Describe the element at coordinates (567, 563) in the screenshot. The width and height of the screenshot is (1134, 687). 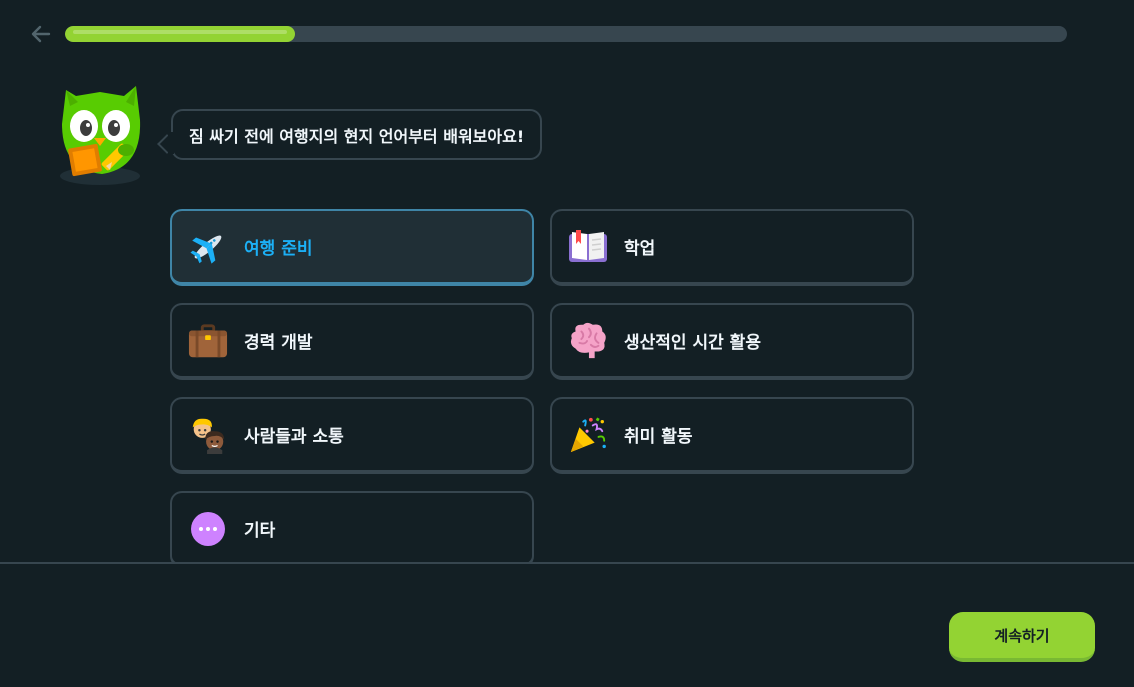
I see `footer-divider` at that location.